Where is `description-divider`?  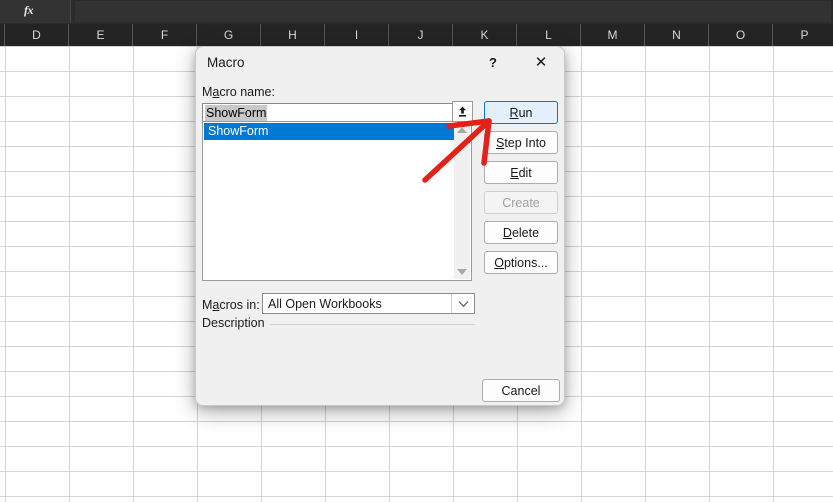 description-divider is located at coordinates (372, 324).